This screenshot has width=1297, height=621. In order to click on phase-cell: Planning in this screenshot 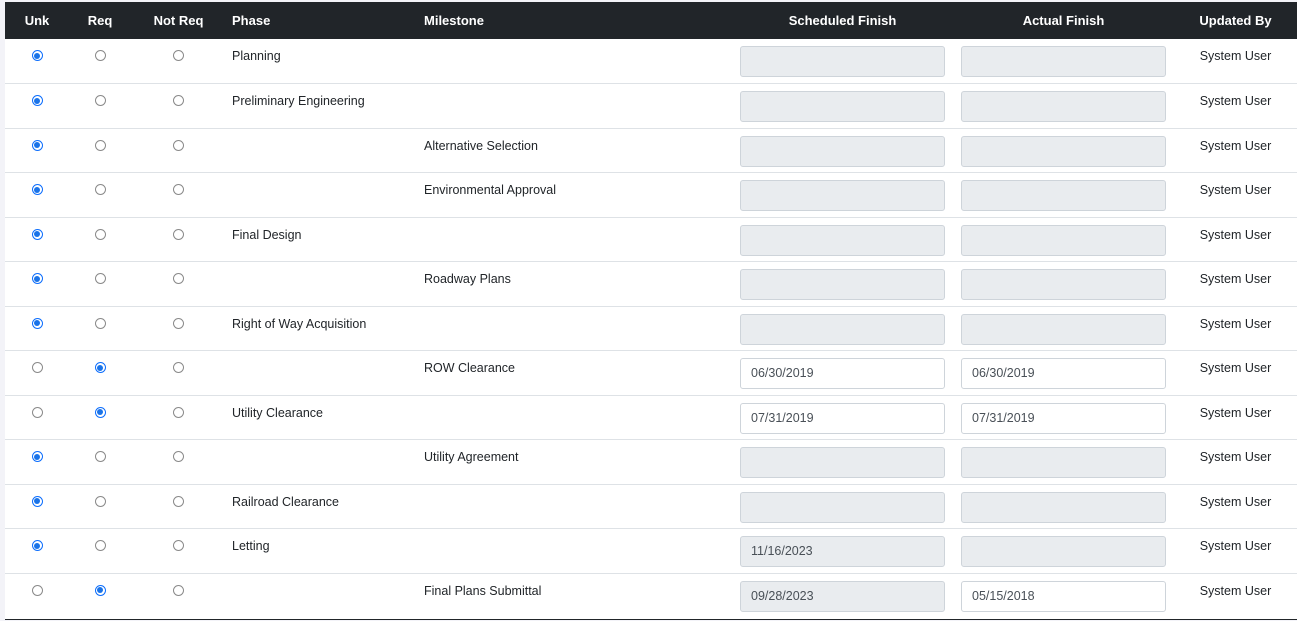, I will do `click(319, 61)`.